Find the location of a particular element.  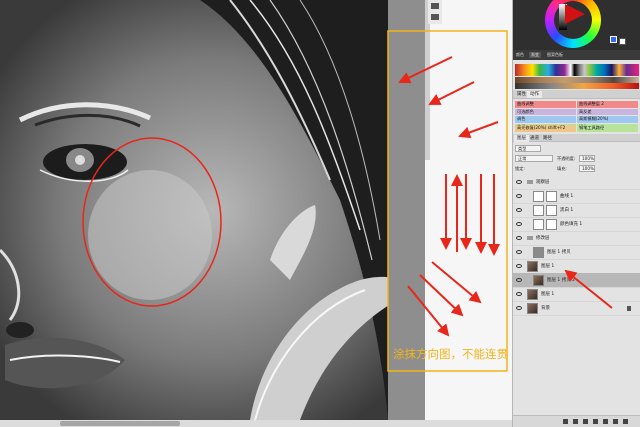

action-button: 曲线调整层 2 is located at coordinates (607, 104).